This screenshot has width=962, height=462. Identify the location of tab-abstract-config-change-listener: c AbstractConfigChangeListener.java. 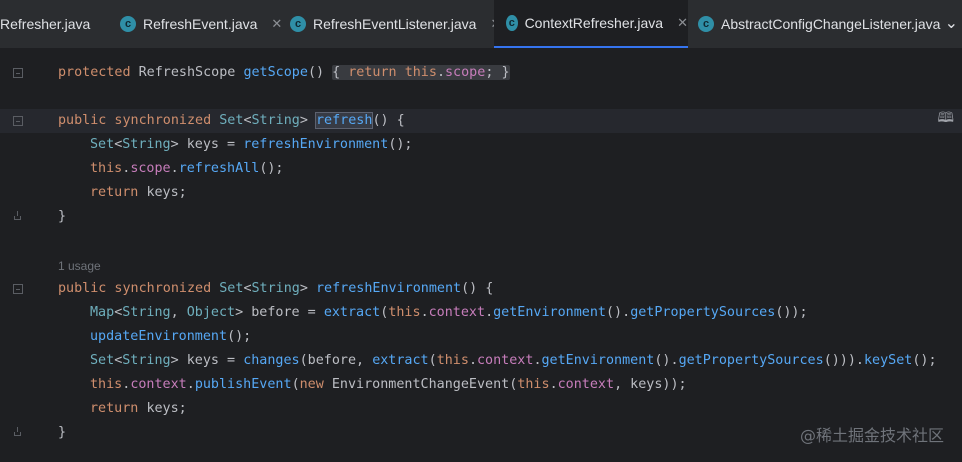
(819, 24).